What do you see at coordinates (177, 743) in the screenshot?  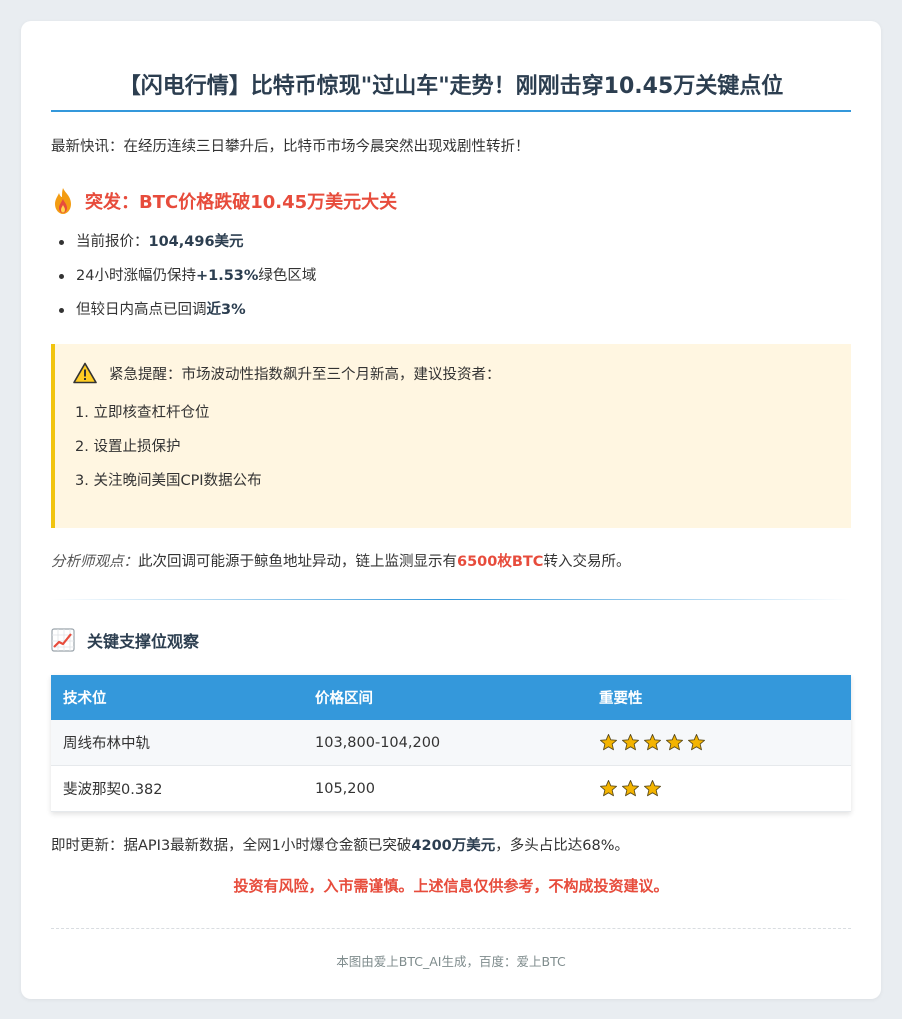 I see `table-cell: 周线布林中轨` at bounding box center [177, 743].